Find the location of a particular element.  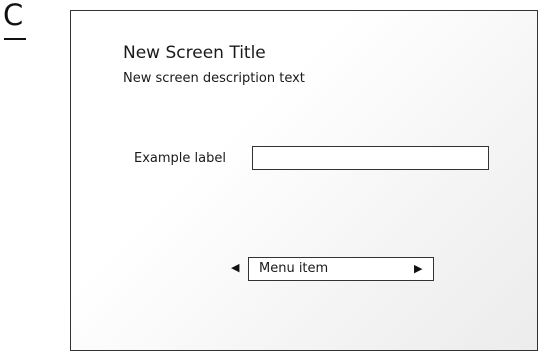

screen-title: New Screen Title is located at coordinates (194, 53).